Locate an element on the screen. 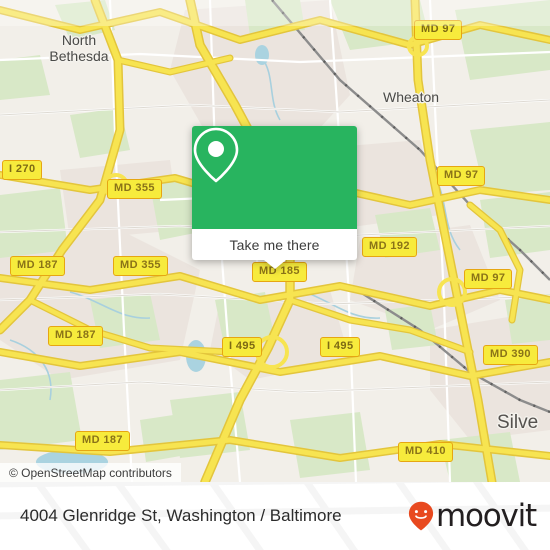 The image size is (550, 550). road-shield-md-97-east: MD 97 is located at coordinates (488, 279).